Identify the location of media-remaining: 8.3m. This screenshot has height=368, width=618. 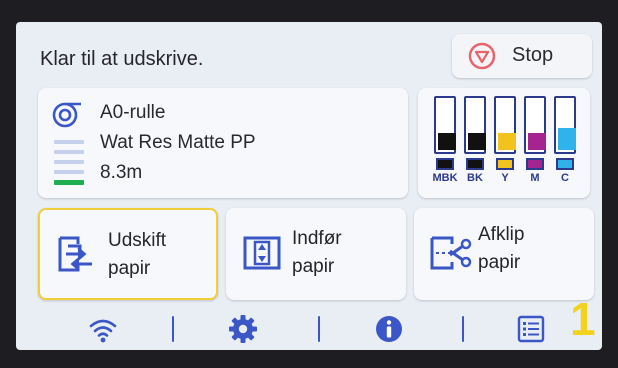
(121, 172).